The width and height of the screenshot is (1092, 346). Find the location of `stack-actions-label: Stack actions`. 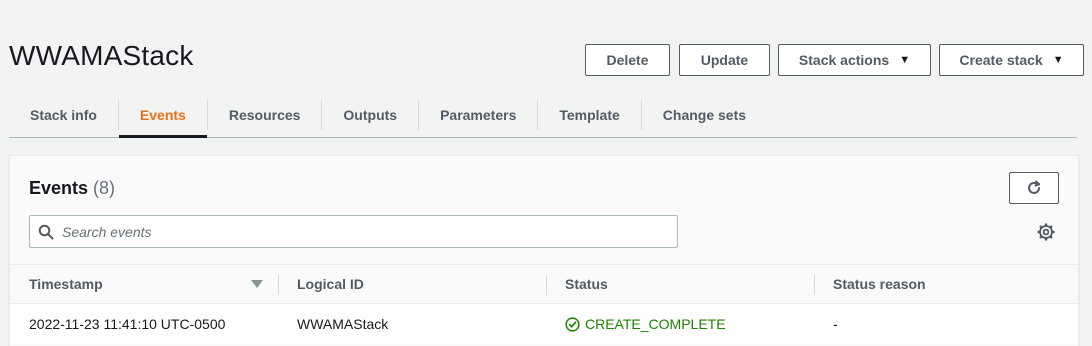

stack-actions-label: Stack actions is located at coordinates (844, 60).